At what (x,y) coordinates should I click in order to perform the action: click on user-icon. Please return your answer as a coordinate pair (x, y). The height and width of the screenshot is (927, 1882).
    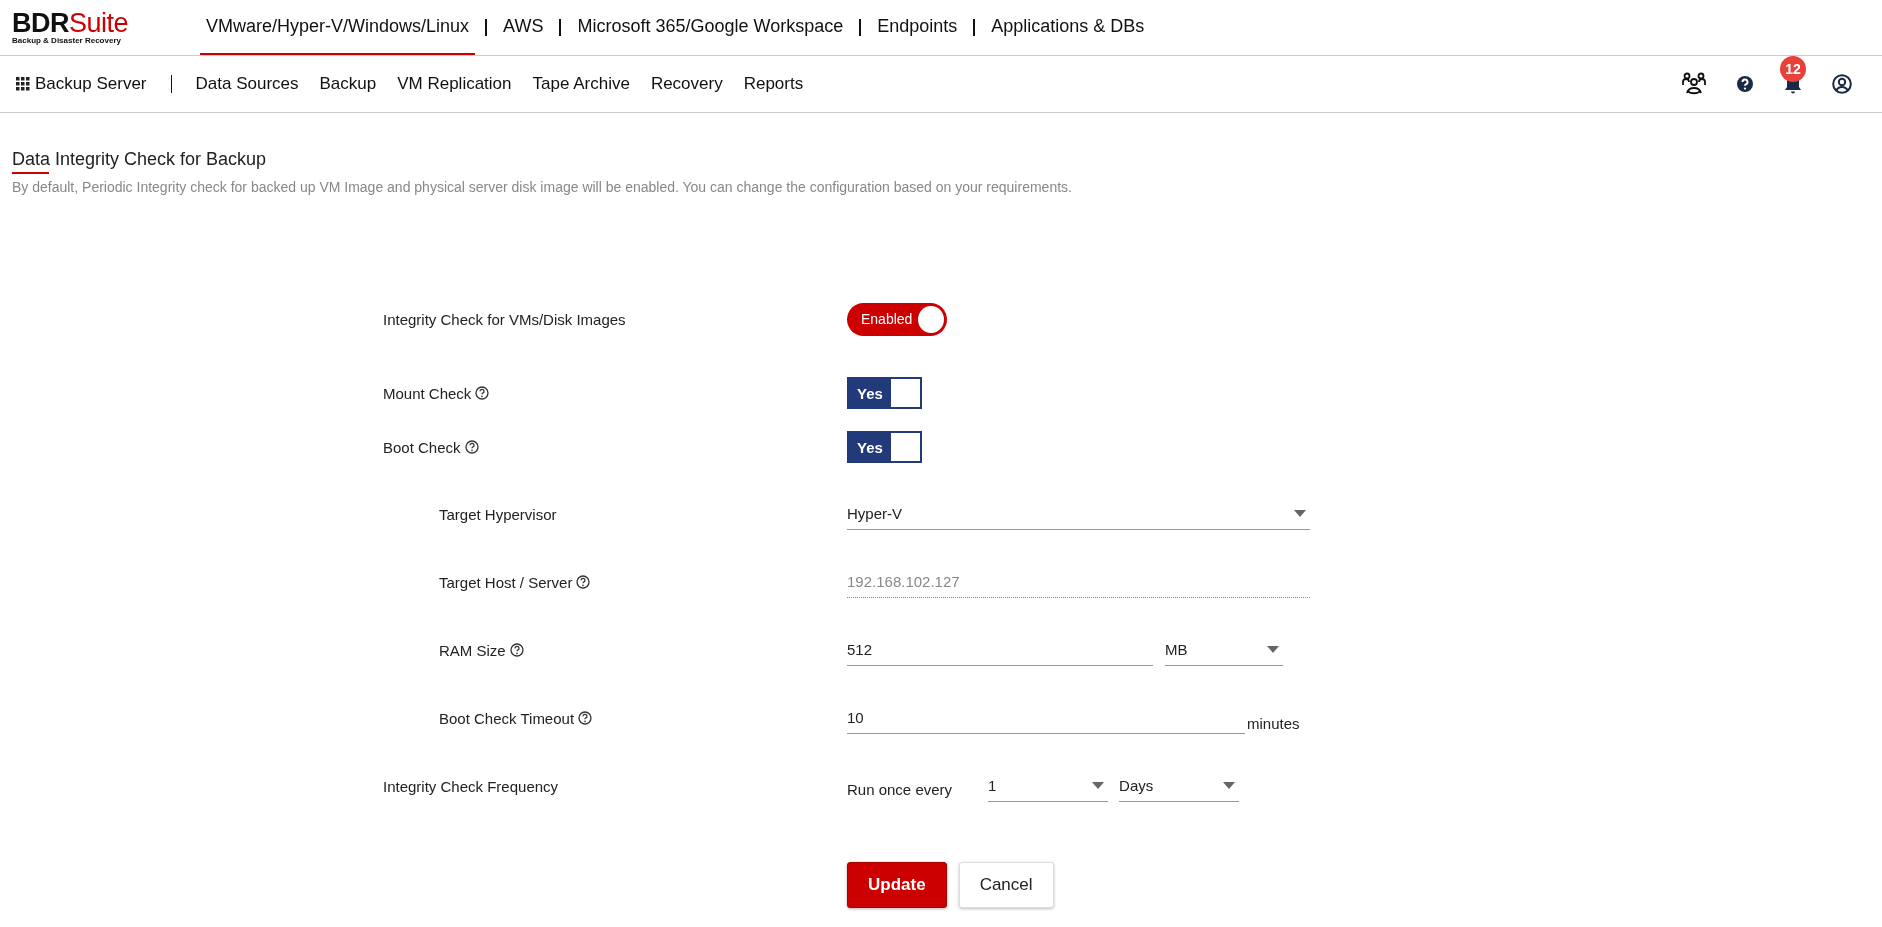
    Looking at the image, I should click on (1842, 84).